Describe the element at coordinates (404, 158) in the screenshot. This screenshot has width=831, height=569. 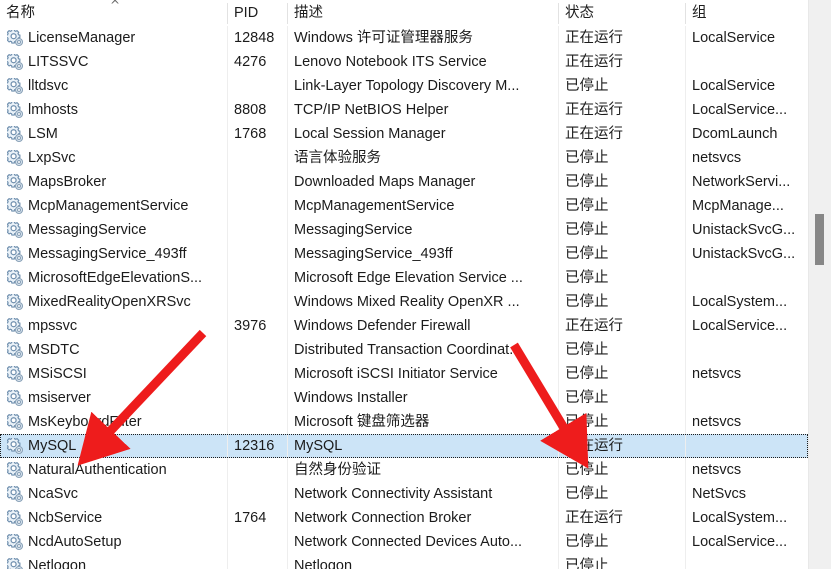
I see `table-row: LxpSvc 语言体验服务 已停止 netsvcs` at that location.